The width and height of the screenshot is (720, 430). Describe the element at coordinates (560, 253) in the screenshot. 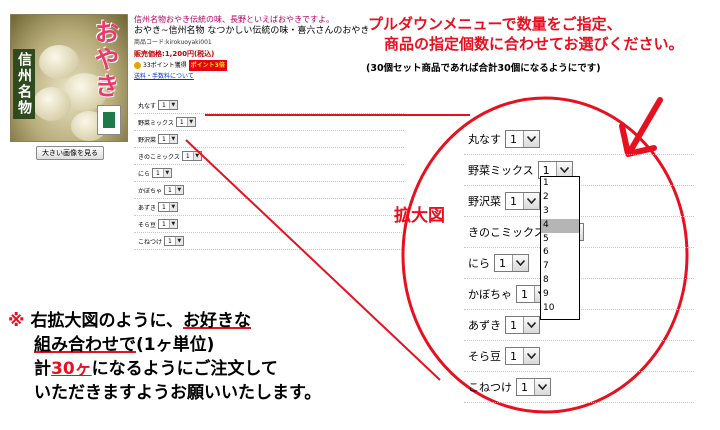

I see `dropdown-option: 6` at that location.